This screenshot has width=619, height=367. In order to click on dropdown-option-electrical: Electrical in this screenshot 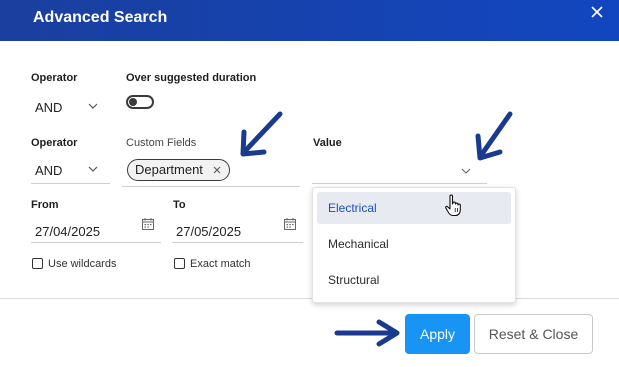, I will do `click(414, 208)`.